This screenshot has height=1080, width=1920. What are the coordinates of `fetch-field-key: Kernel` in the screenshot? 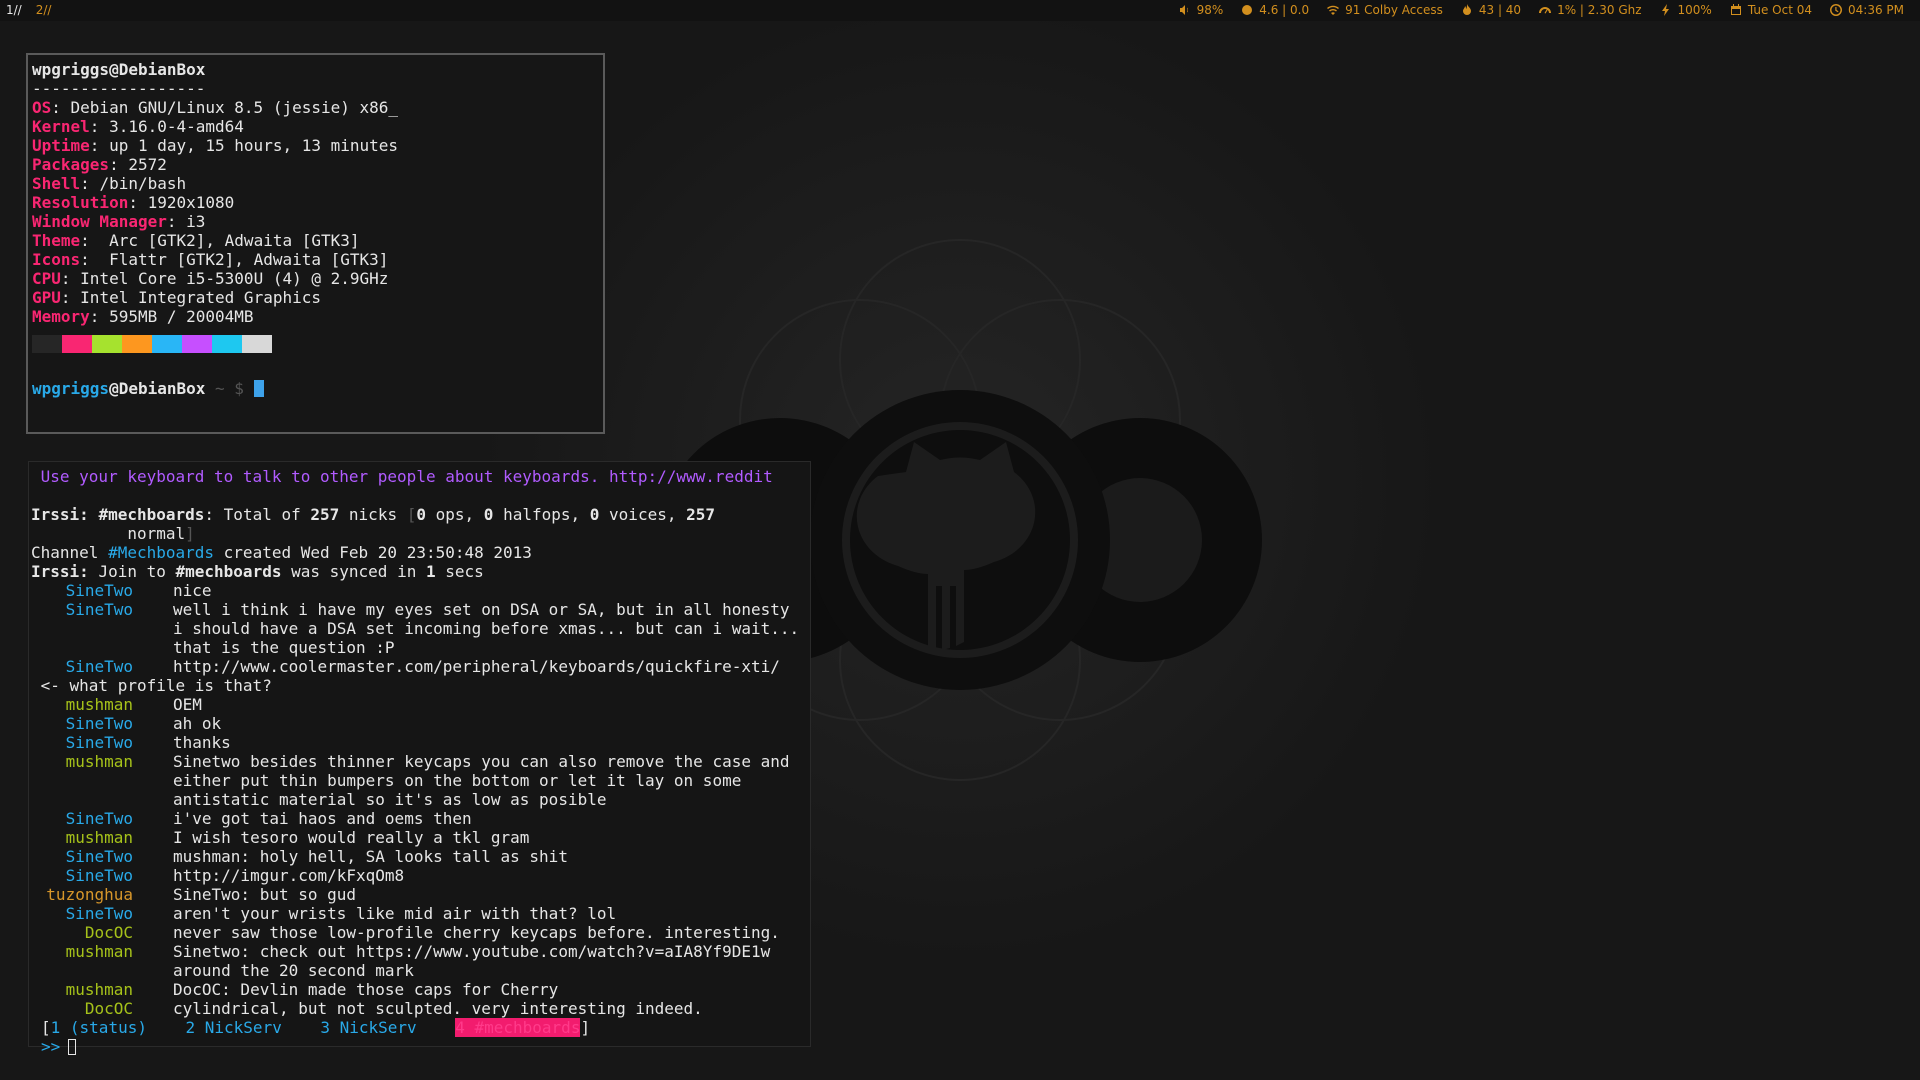 It's located at (61, 126).